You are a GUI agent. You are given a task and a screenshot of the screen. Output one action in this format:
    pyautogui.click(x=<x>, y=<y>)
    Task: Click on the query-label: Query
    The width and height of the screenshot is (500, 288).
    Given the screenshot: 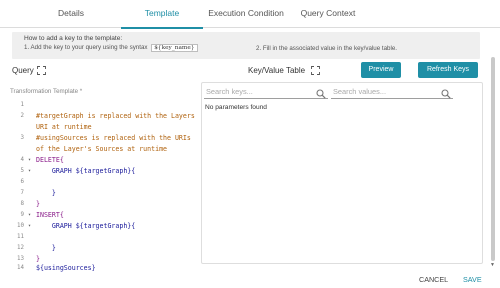 What is the action you would take?
    pyautogui.click(x=23, y=70)
    